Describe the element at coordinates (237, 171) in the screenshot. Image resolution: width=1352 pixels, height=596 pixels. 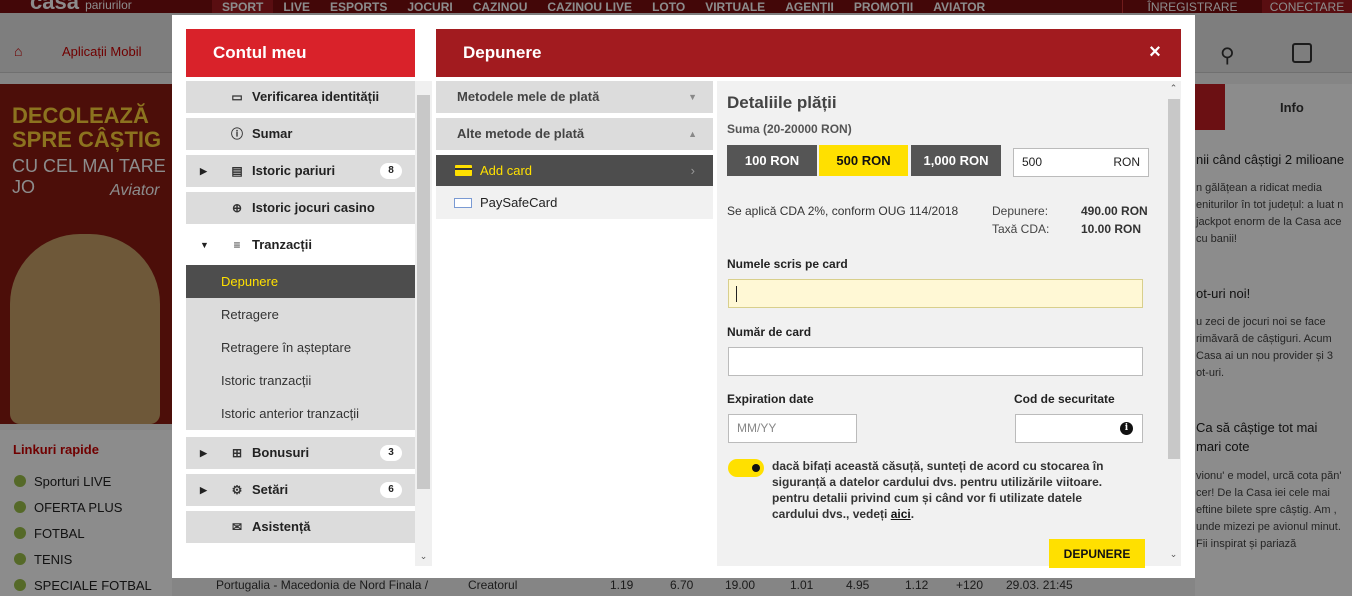
I see `ticket-icon: ▤` at that location.